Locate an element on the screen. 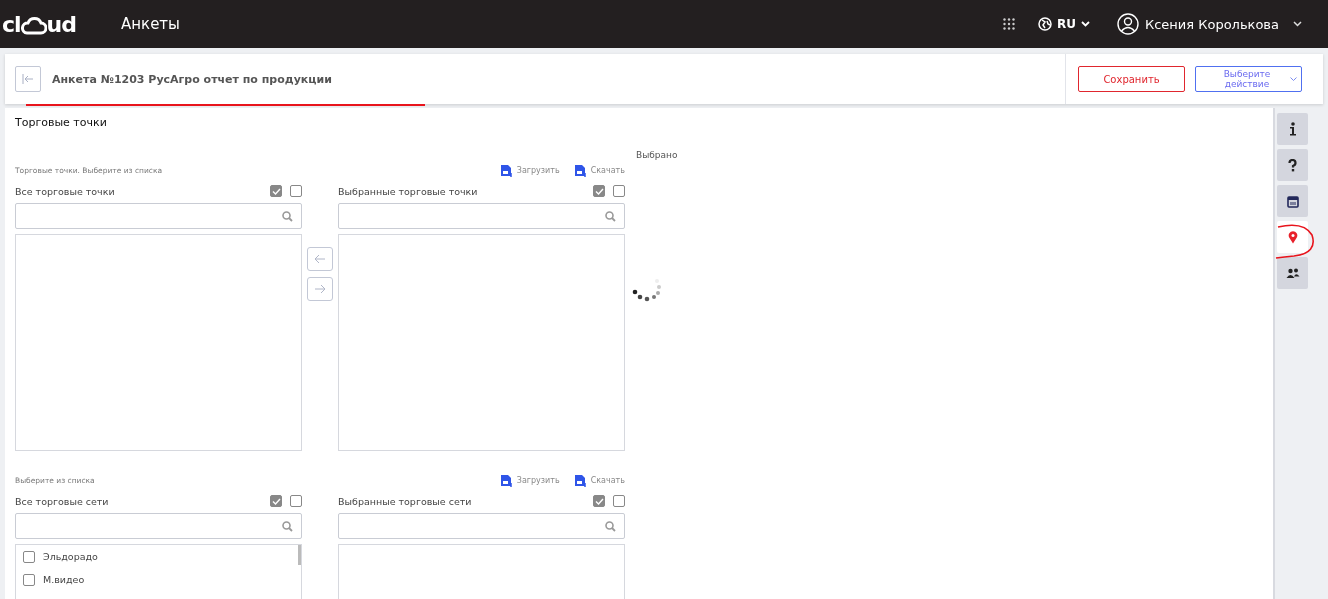 The height and width of the screenshot is (599, 1328). location-tab is located at coordinates (1292, 237).